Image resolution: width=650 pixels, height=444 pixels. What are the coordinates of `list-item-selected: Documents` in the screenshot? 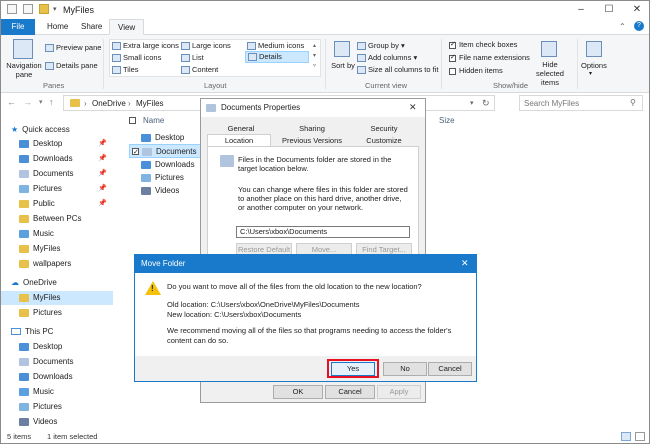 It's located at (169, 152).